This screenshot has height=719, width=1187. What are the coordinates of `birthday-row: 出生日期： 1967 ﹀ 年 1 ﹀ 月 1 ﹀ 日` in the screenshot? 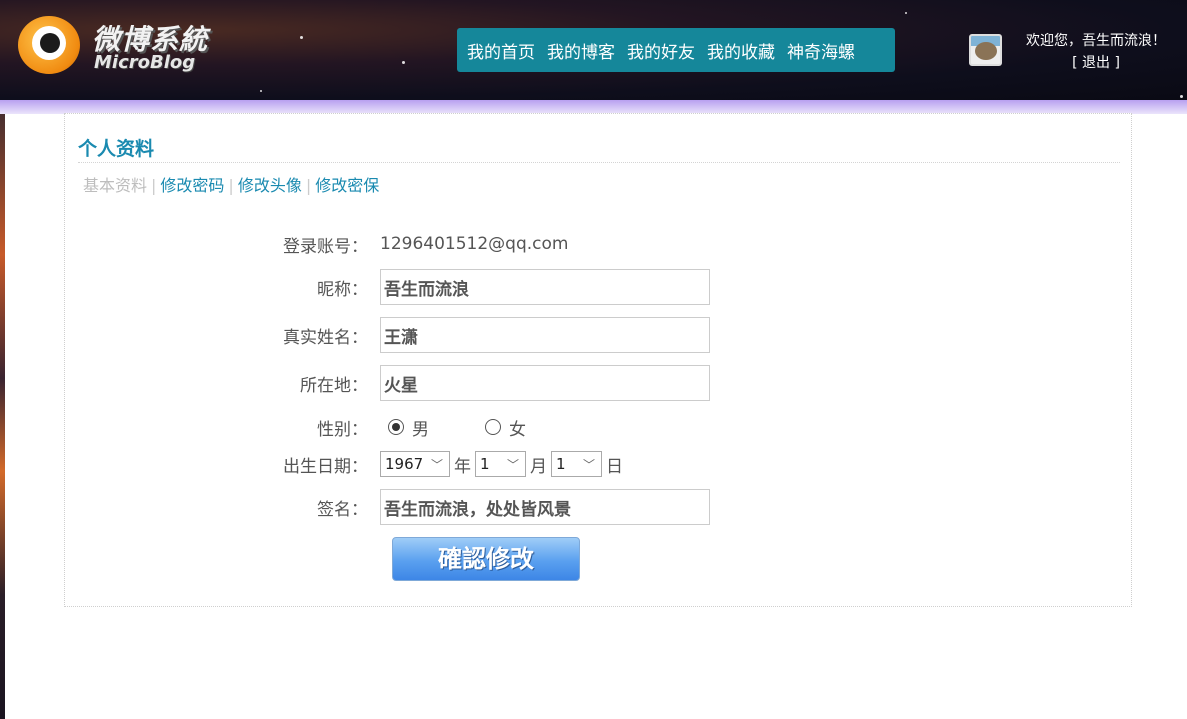 It's located at (500, 464).